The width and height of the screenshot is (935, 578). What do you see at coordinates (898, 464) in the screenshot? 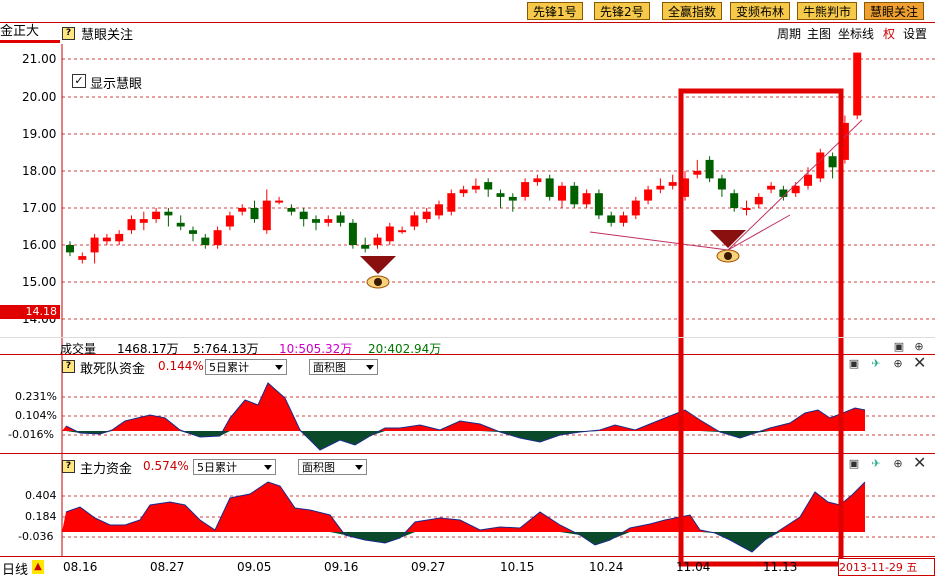
I see `panel2-zoom-icon: ⊕` at bounding box center [898, 464].